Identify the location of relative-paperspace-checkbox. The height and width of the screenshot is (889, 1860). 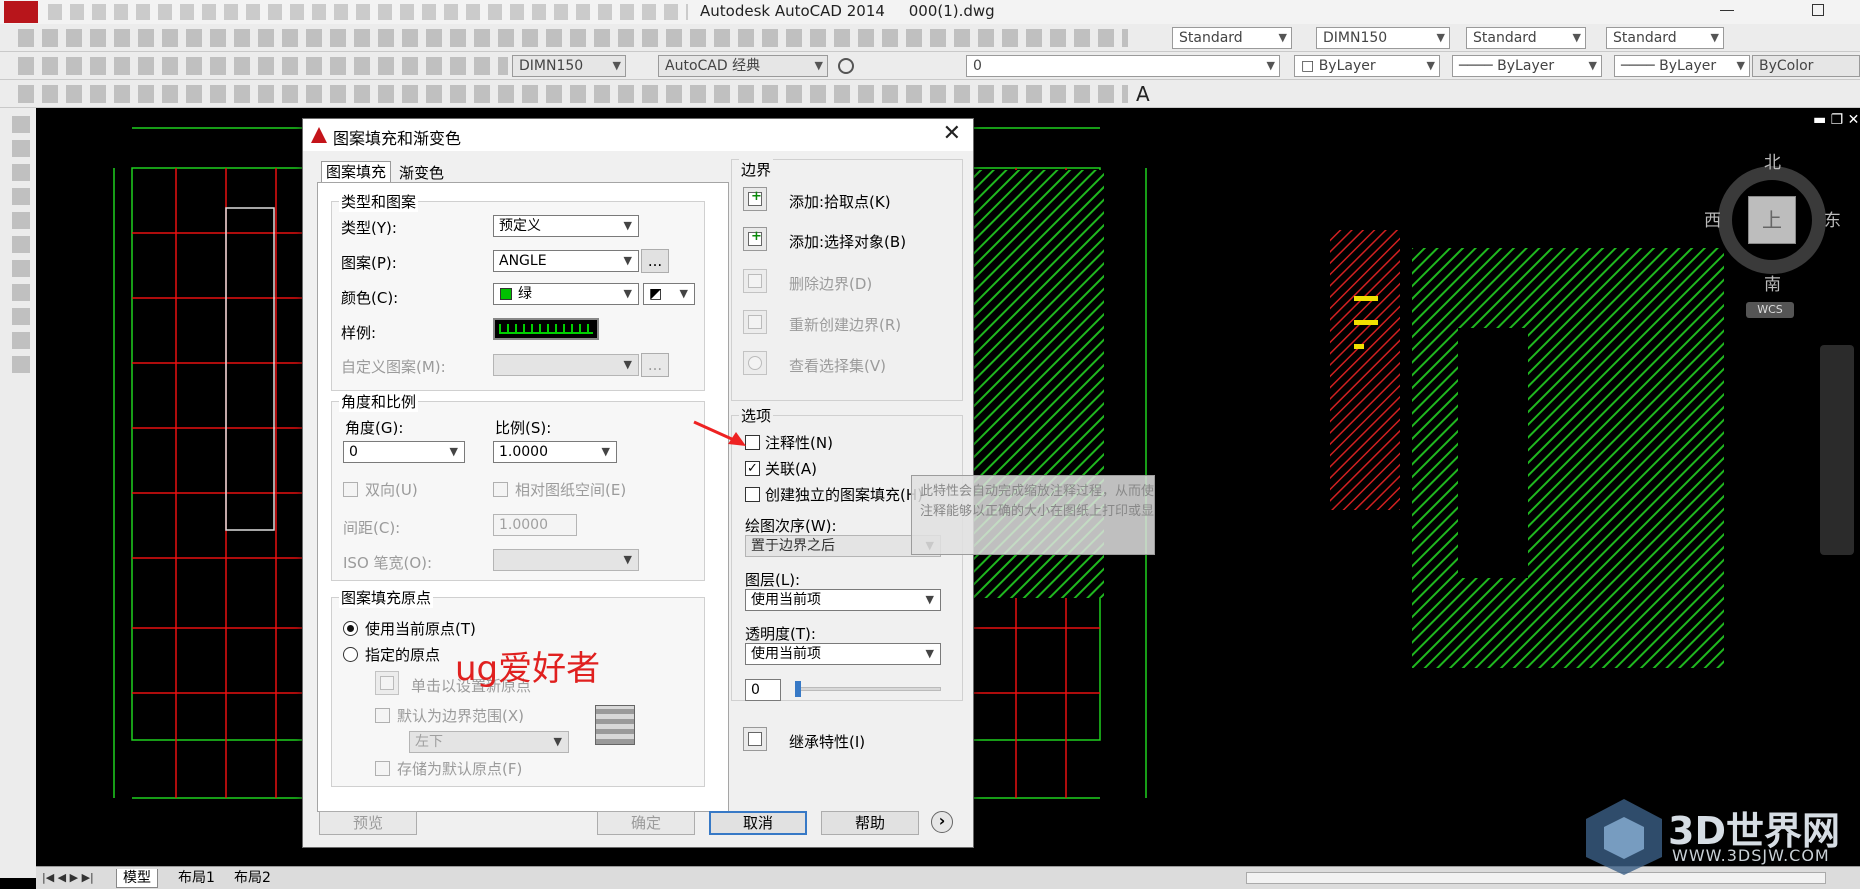
(500, 489).